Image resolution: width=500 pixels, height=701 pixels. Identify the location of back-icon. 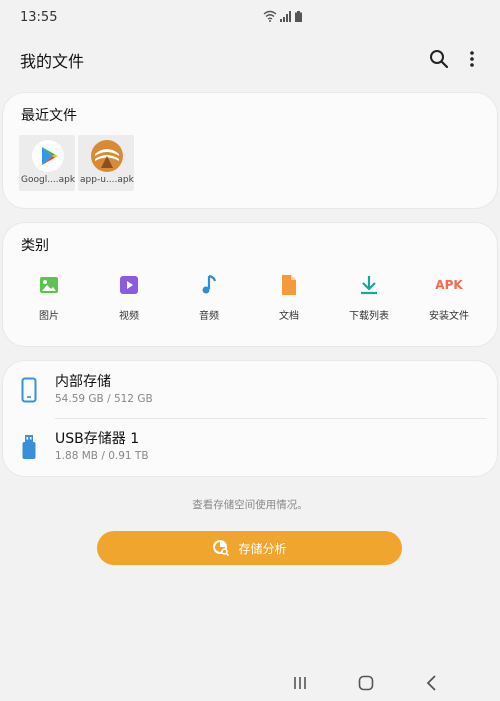
(432, 683).